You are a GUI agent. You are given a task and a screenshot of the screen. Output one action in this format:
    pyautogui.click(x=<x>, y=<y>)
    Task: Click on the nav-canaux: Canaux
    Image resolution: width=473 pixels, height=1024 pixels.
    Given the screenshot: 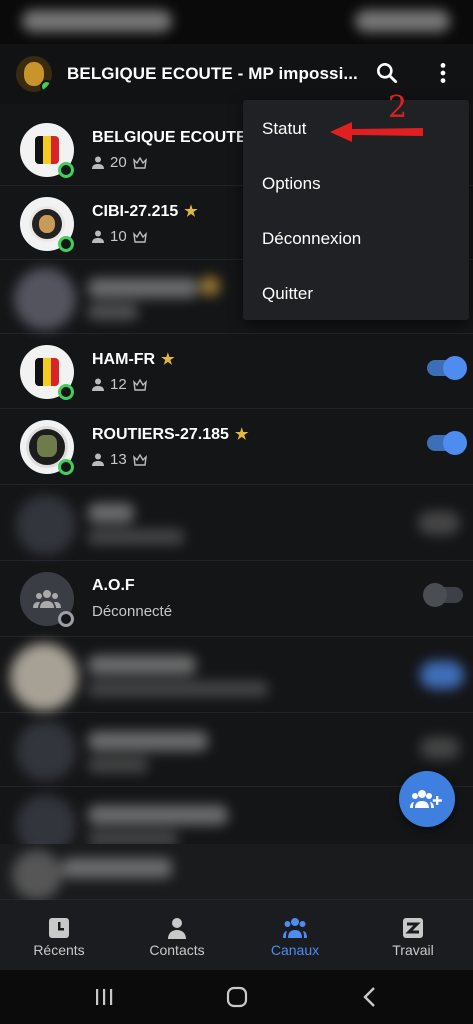 What is the action you would take?
    pyautogui.click(x=295, y=935)
    